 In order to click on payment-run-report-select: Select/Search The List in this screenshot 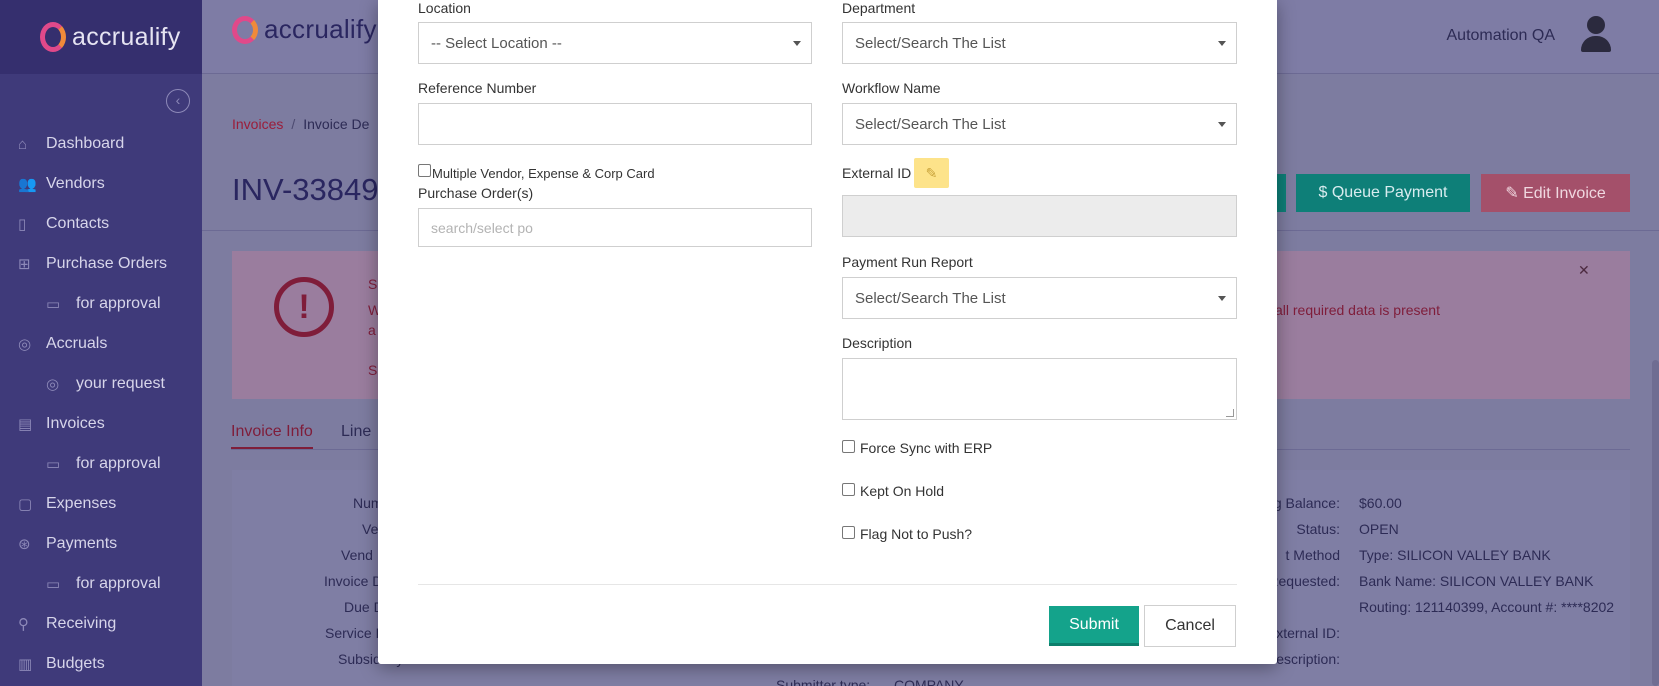, I will do `click(1039, 298)`.